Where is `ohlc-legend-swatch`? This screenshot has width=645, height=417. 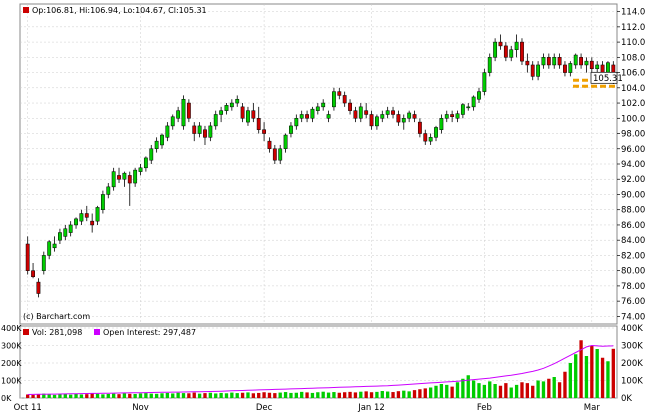 ohlc-legend-swatch is located at coordinates (26, 10).